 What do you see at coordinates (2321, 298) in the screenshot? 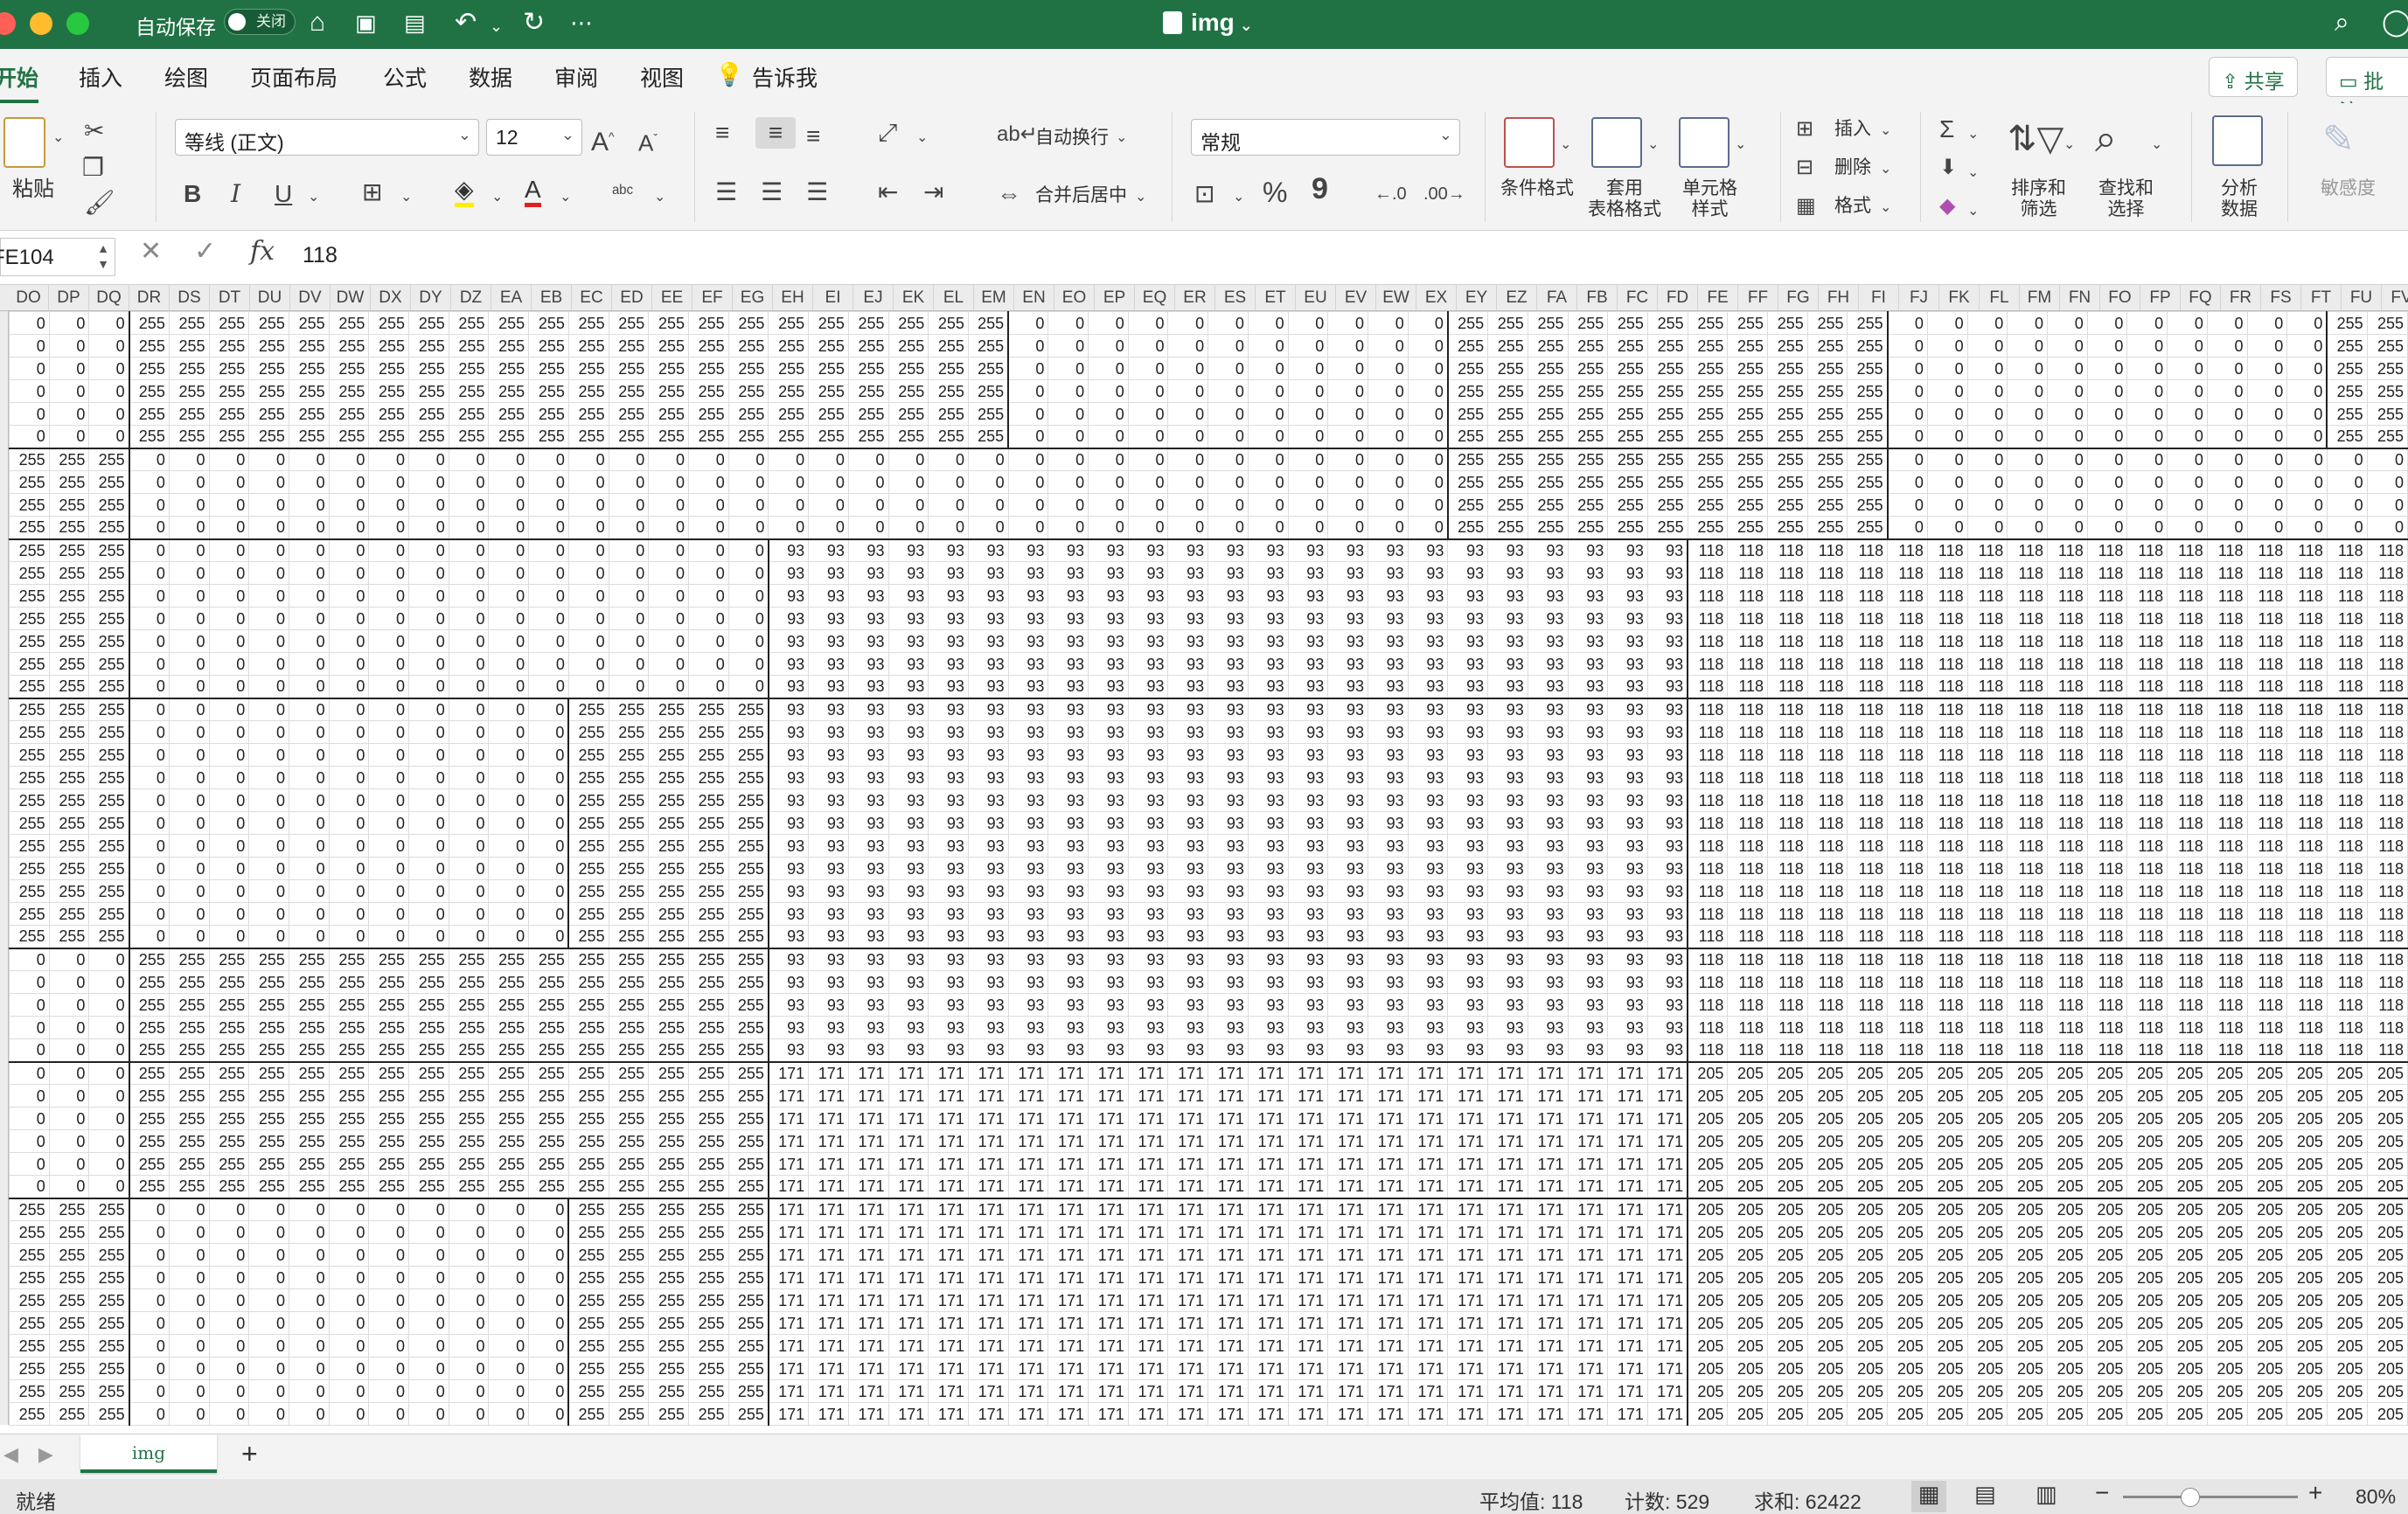
I see `column-header: FT` at bounding box center [2321, 298].